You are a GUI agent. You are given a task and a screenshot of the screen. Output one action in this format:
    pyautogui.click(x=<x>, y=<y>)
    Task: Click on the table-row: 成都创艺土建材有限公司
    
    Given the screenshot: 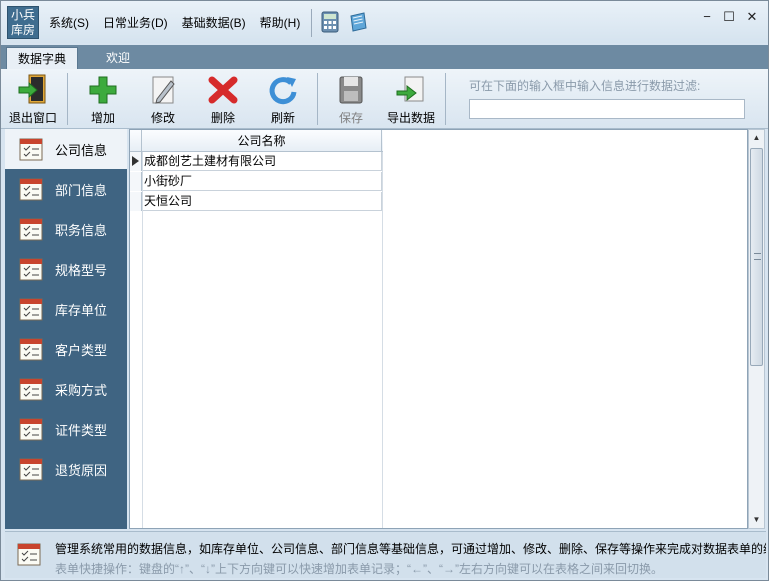 What is the action you would take?
    pyautogui.click(x=256, y=161)
    